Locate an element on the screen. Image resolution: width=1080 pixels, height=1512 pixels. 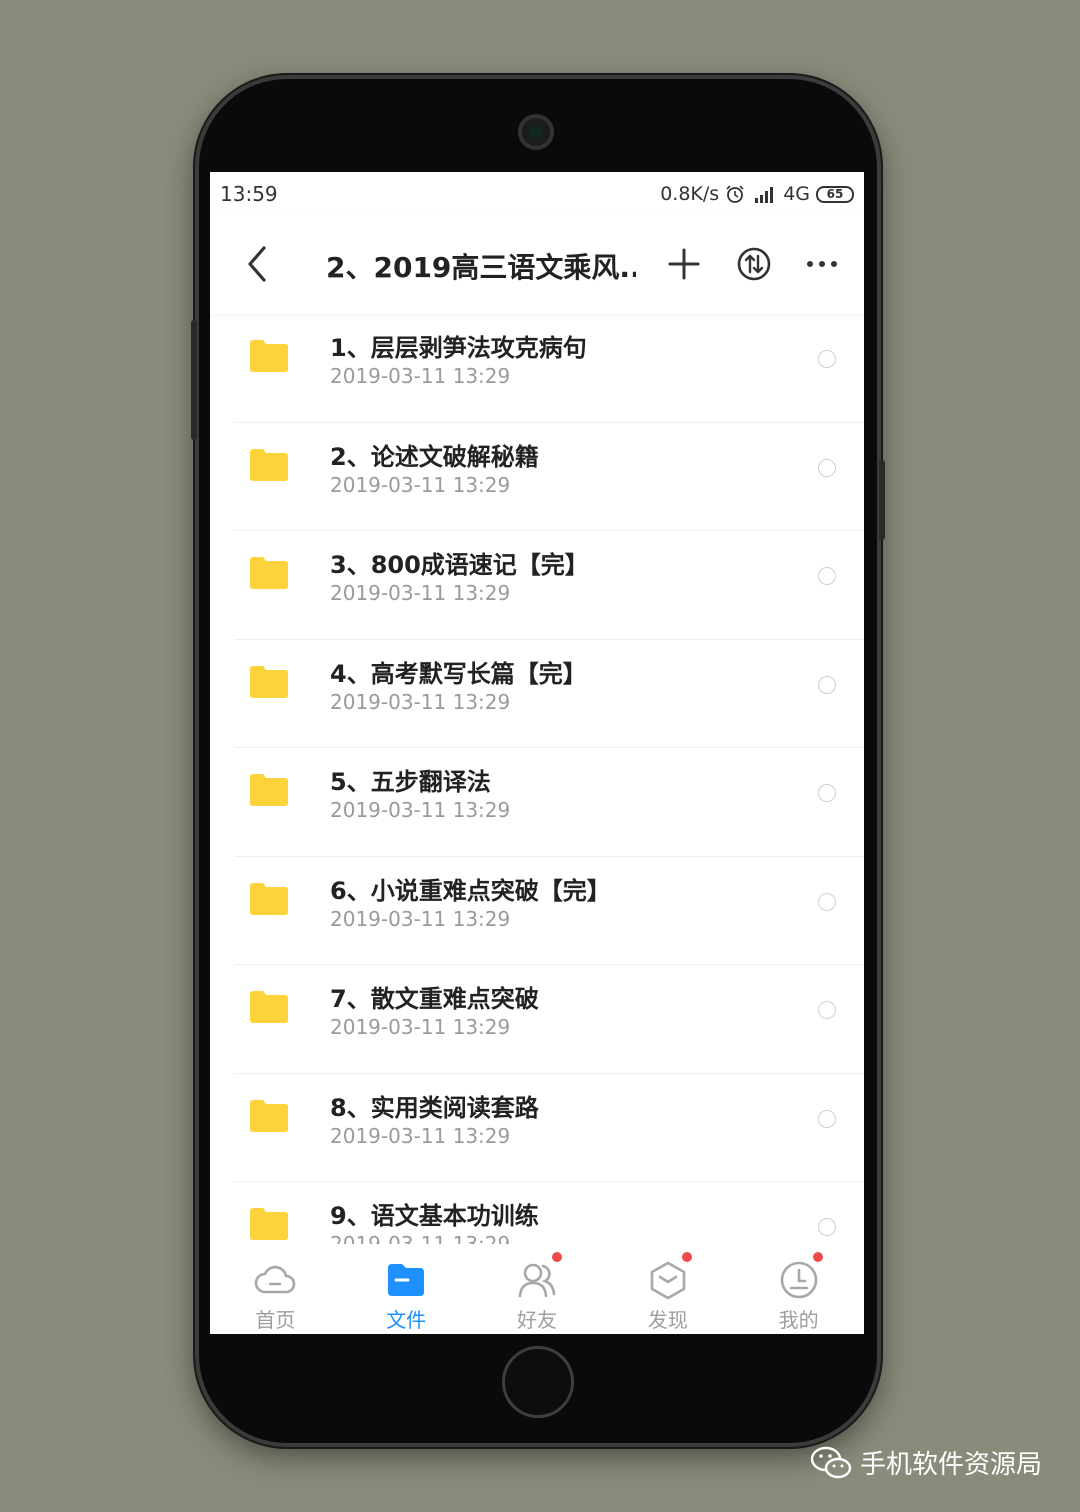
cloud-icon is located at coordinates (275, 1279).